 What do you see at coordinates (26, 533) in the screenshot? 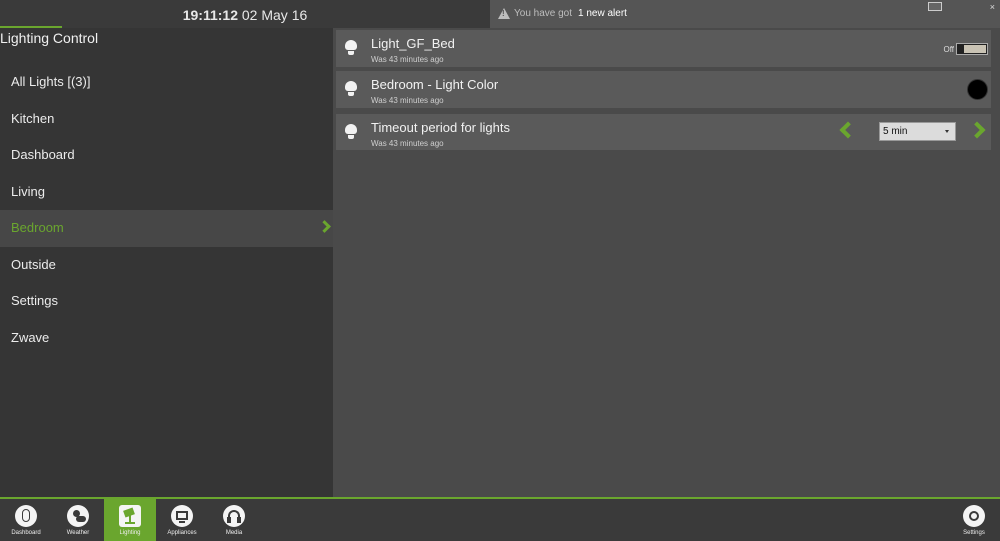
I see `tab-label: Dashboard` at bounding box center [26, 533].